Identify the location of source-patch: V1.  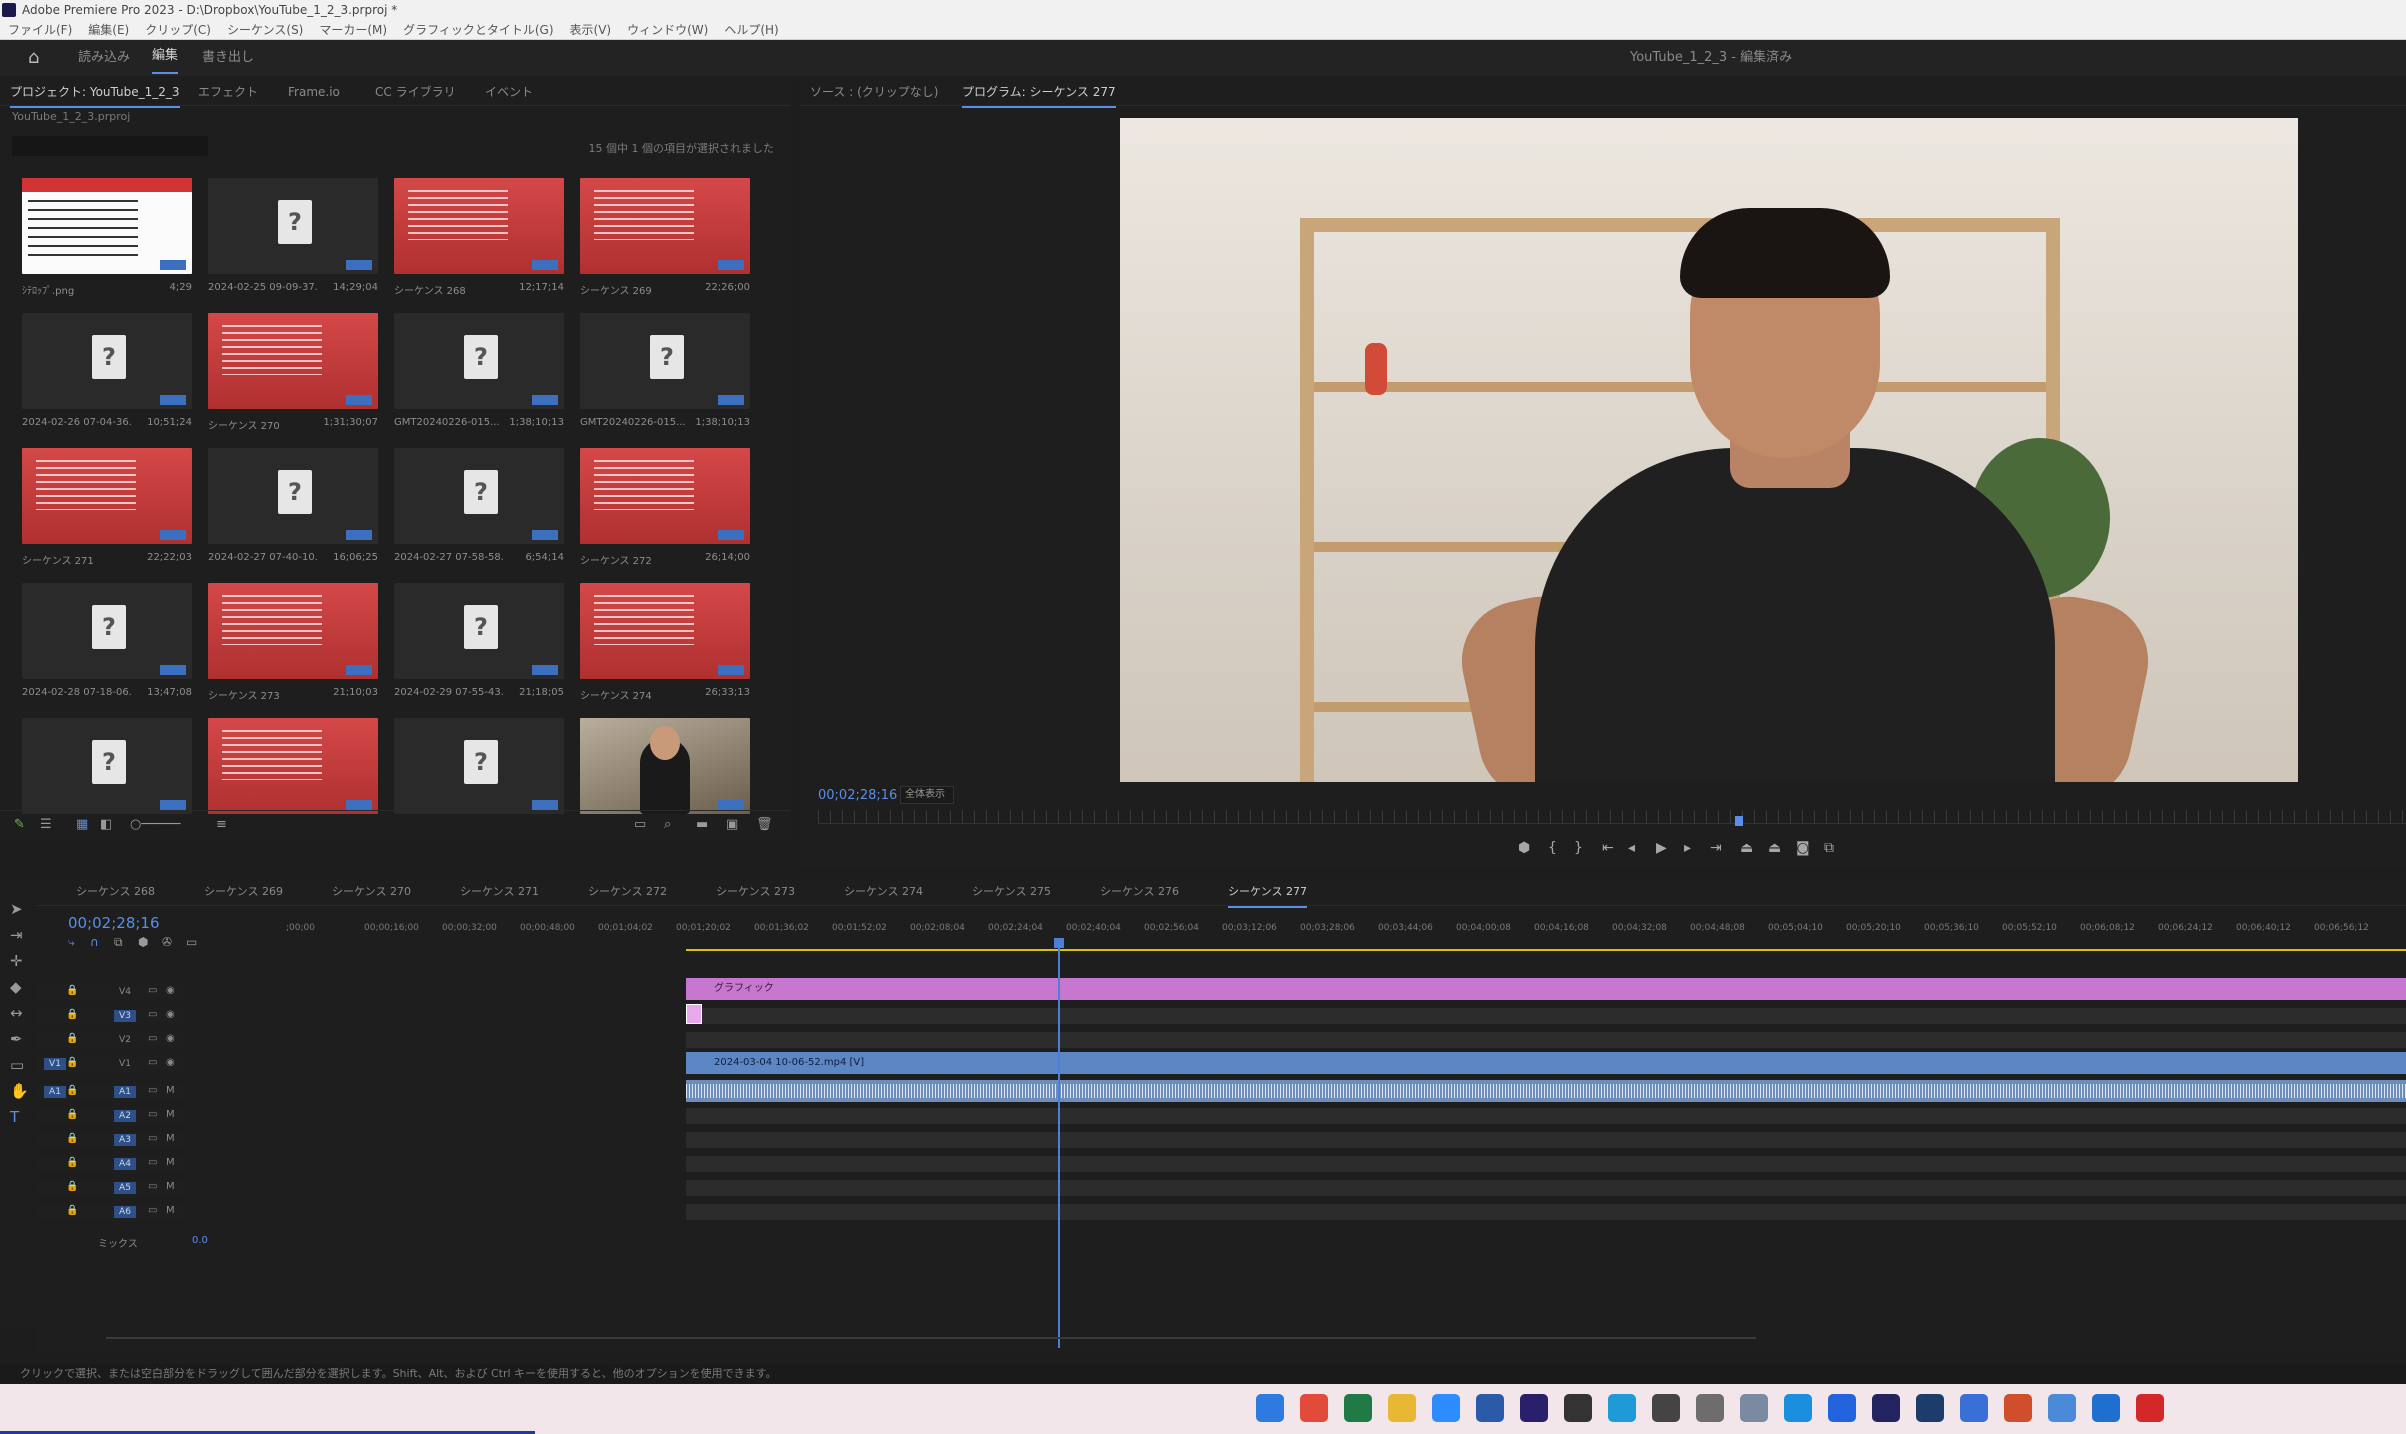
(55, 1064).